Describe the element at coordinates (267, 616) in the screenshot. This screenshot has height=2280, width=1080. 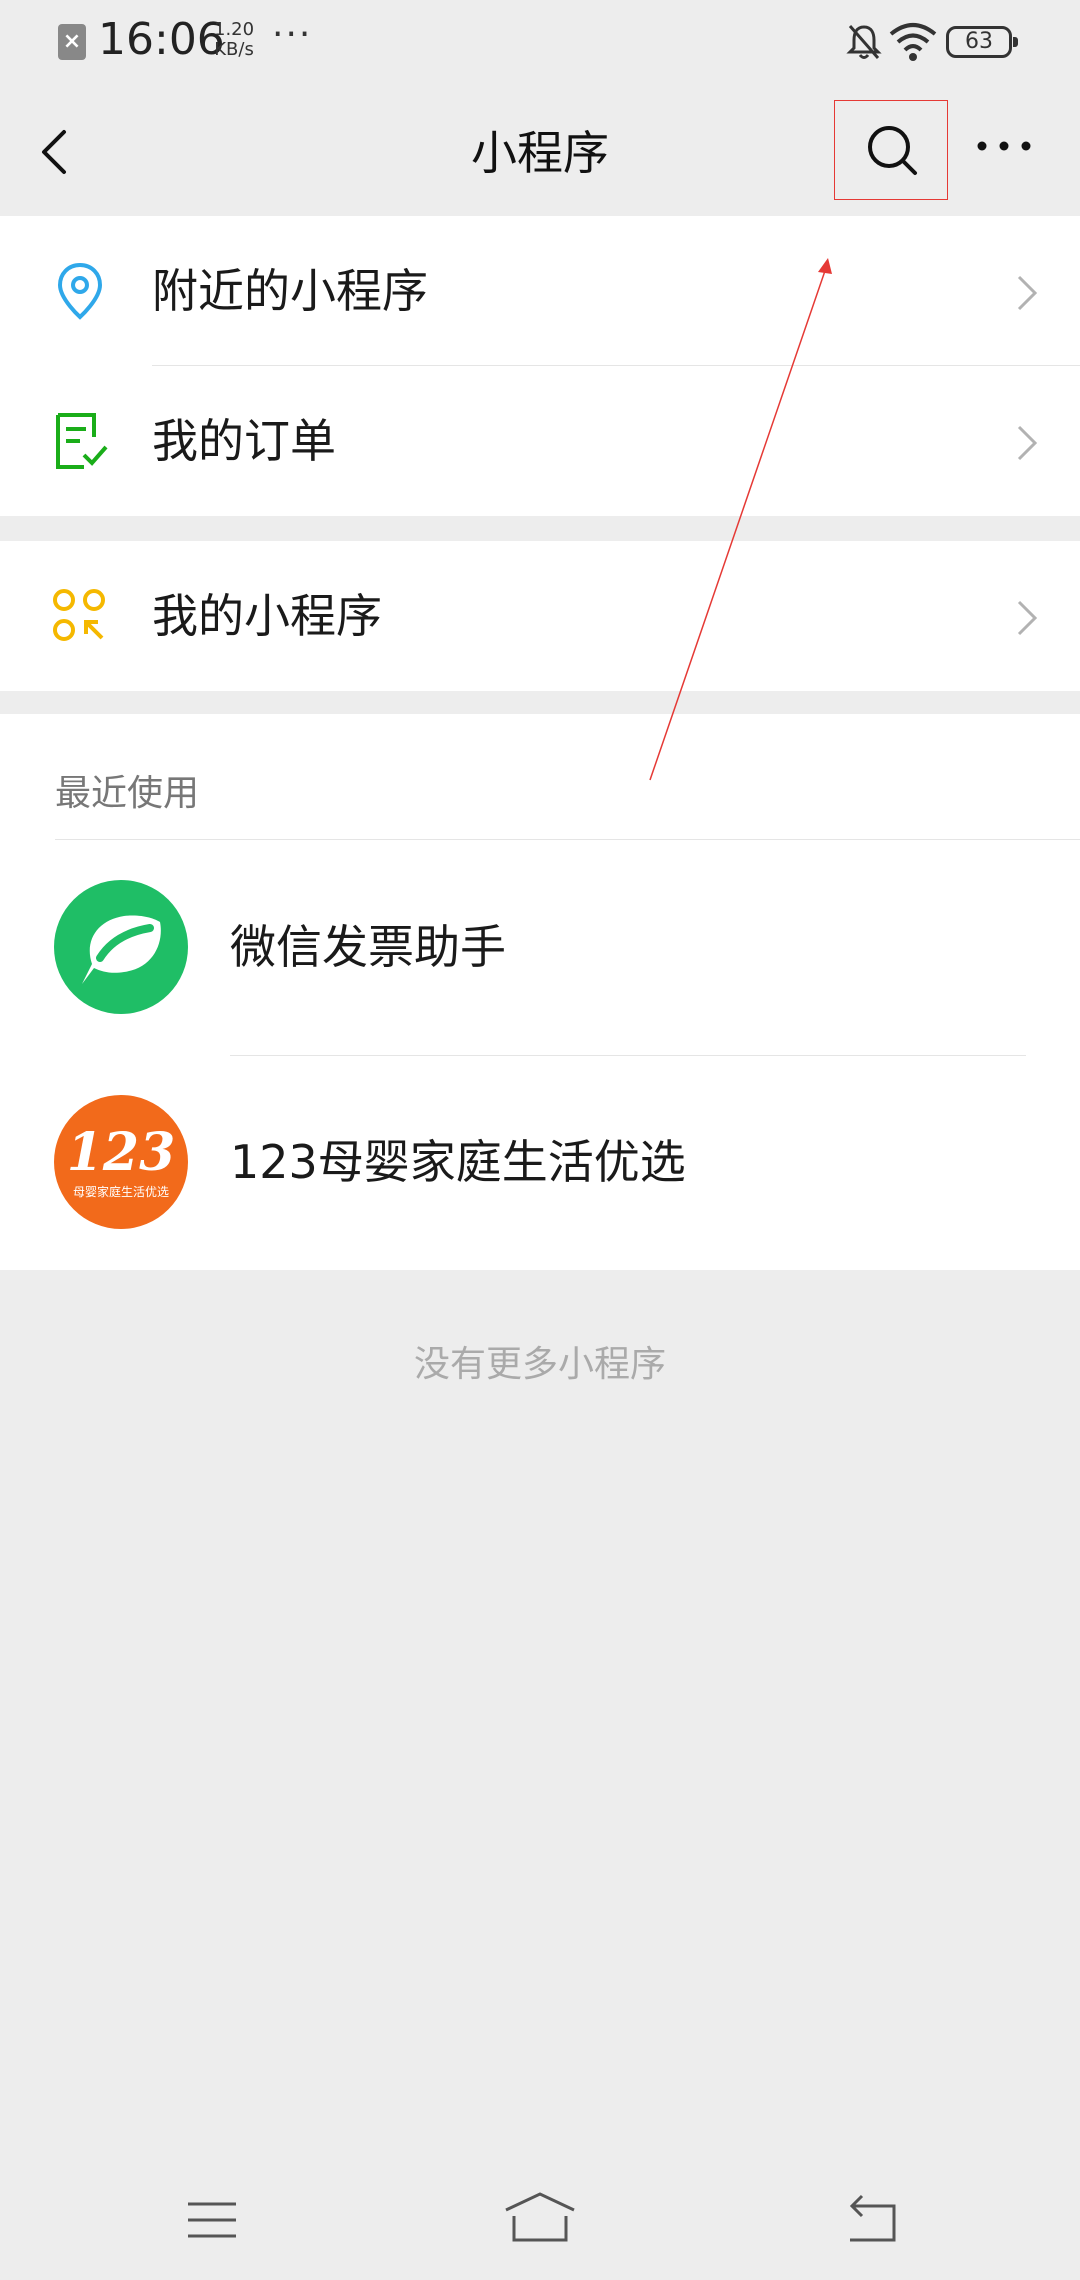
I see `menu-item-label: 我的小程序` at that location.